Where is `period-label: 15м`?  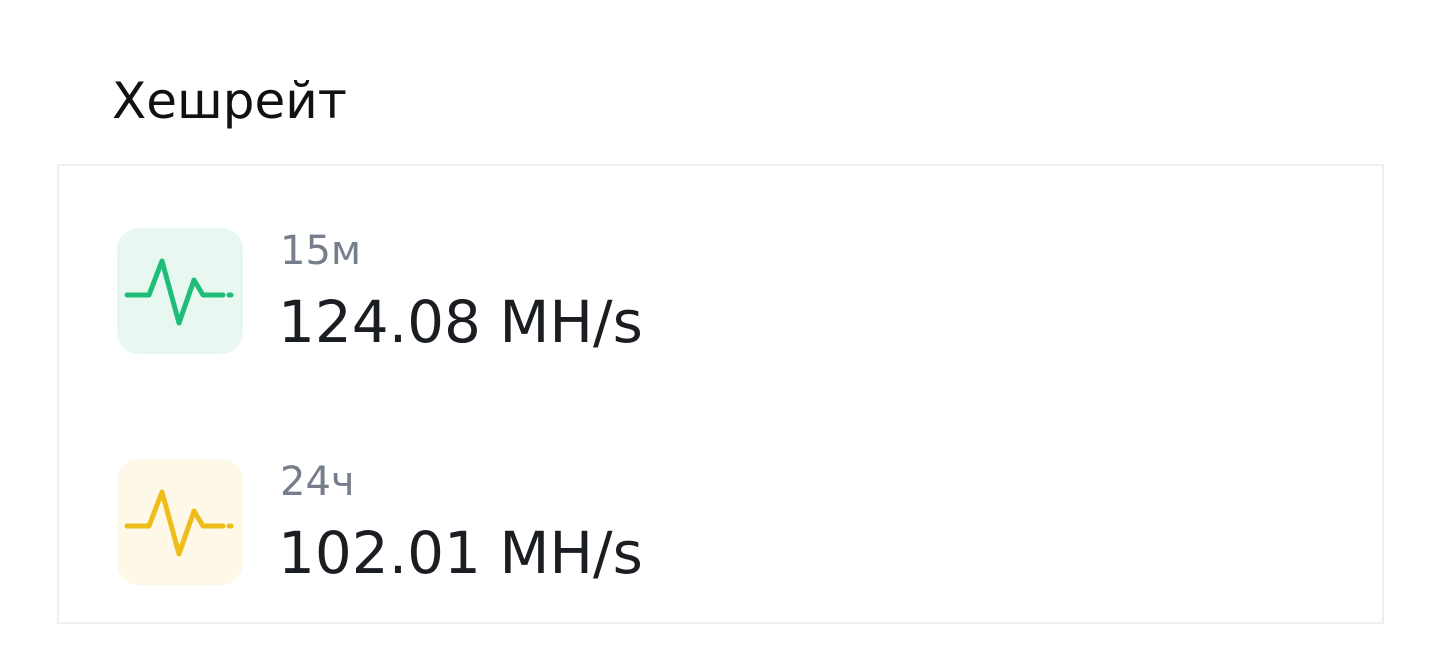
period-label: 15м is located at coordinates (321, 251).